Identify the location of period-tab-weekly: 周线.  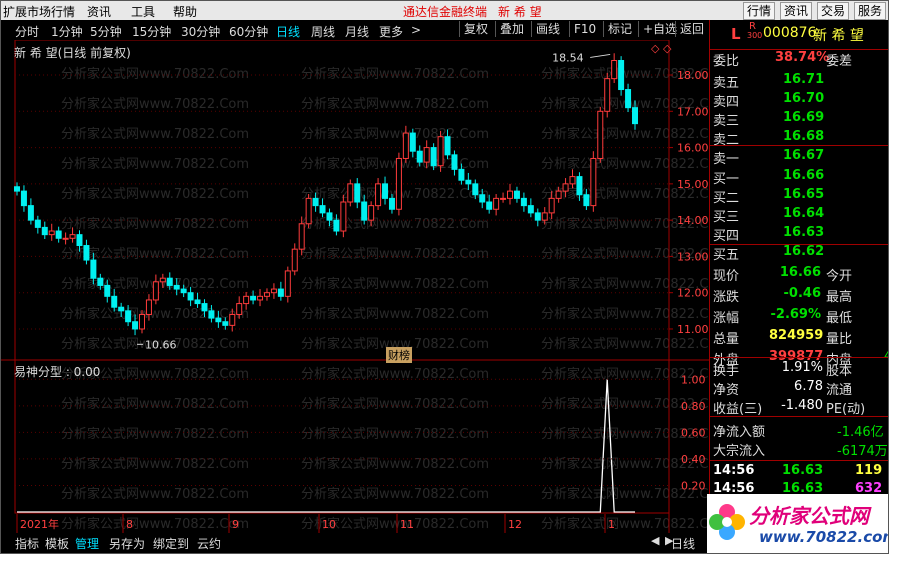
(323, 31).